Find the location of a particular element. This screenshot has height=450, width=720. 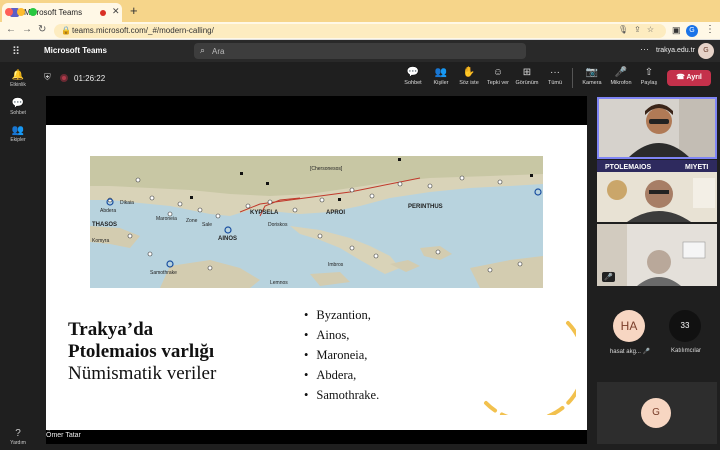

bullet-item: Abdera, is located at coordinates (341, 375).